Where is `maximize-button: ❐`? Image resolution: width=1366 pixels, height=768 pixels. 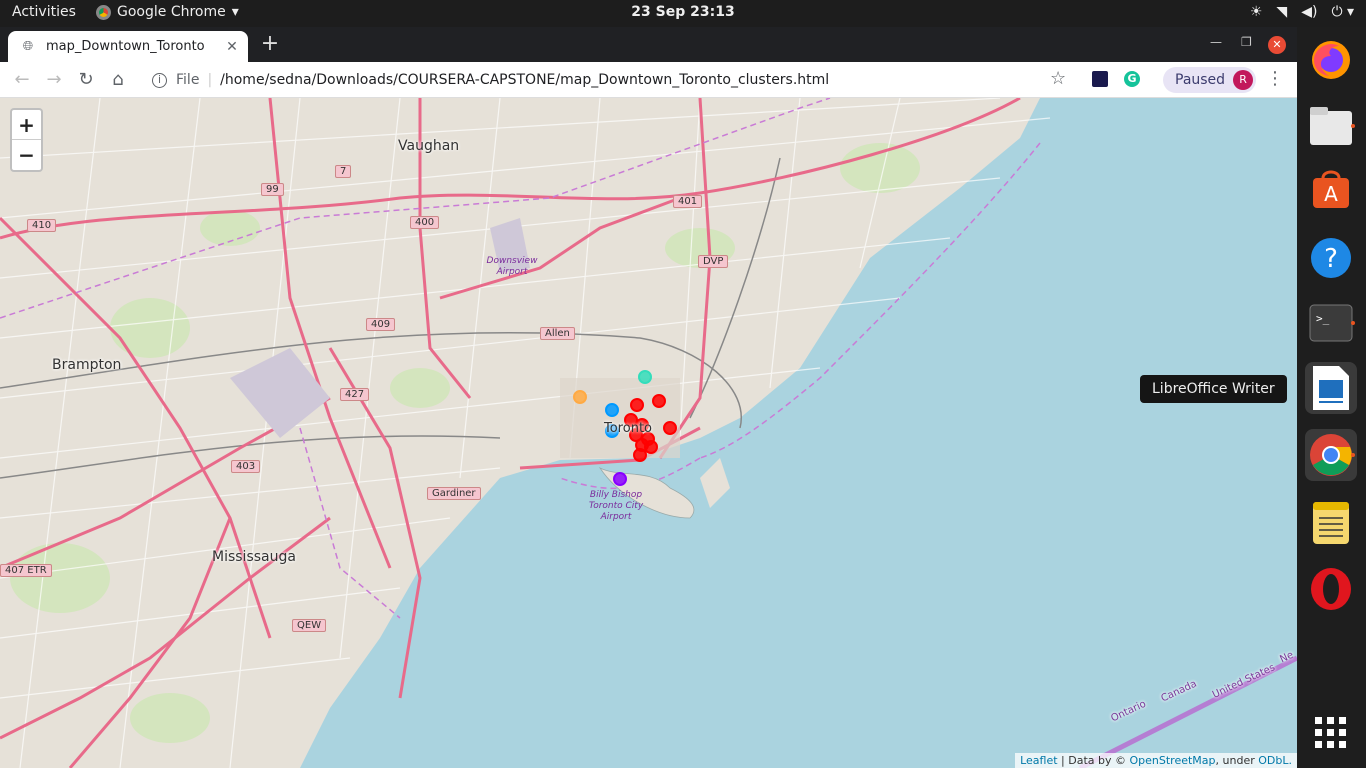 maximize-button: ❐ is located at coordinates (1246, 42).